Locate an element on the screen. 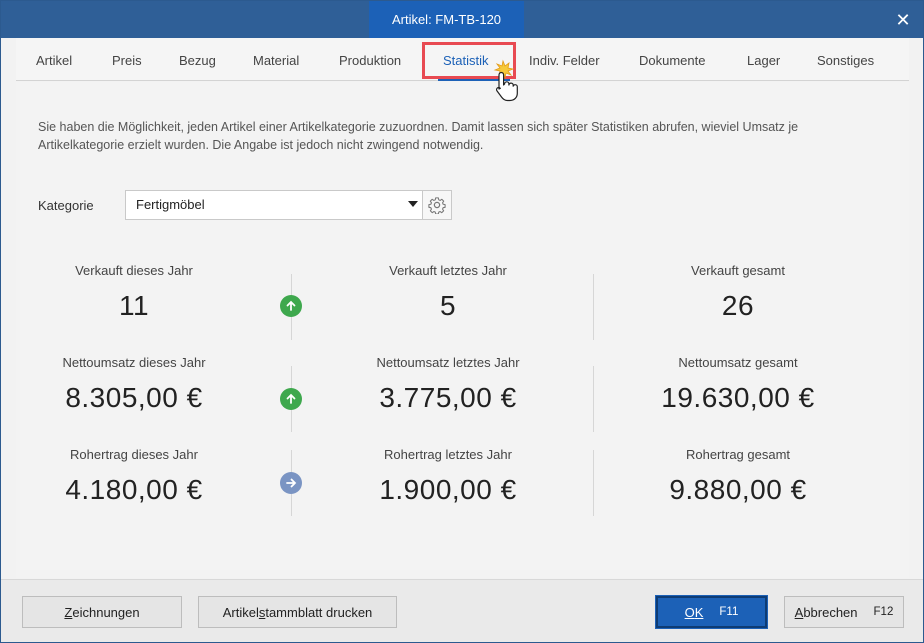 This screenshot has width=924, height=643. stat-rohertrag-letztes-jahr: Rohertrag letztes Jahr 1.900,00 € is located at coordinates (448, 476).